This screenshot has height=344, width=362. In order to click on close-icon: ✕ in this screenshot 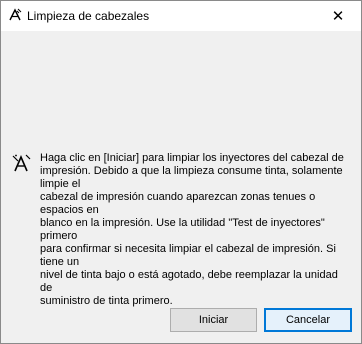, I will do `click(338, 16)`.